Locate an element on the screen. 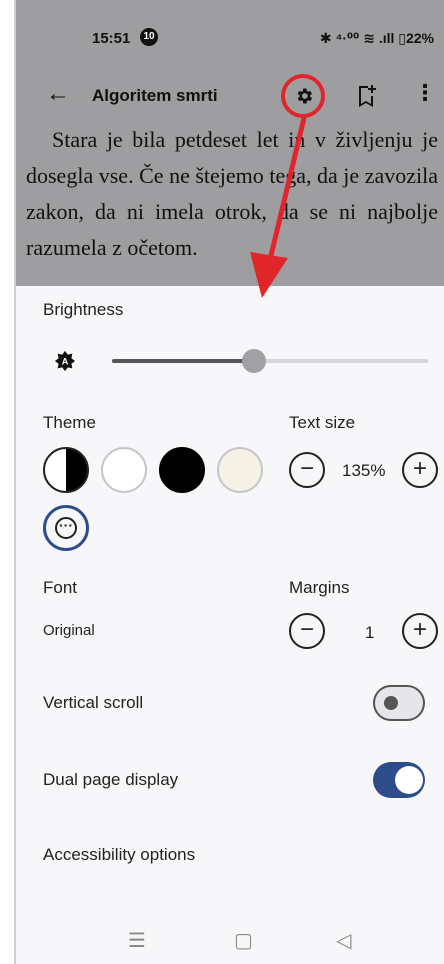 The height and width of the screenshot is (964, 444). dual-page-label: Dual page display is located at coordinates (111, 779).